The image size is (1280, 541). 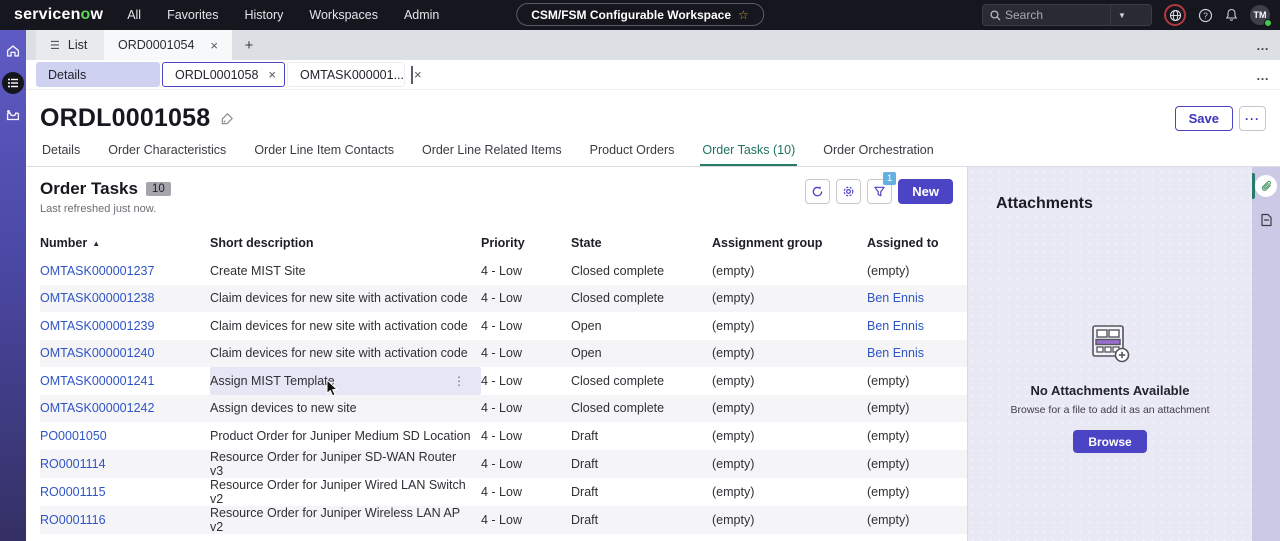 I want to click on servicenow-logo: servicenow, so click(x=58, y=15).